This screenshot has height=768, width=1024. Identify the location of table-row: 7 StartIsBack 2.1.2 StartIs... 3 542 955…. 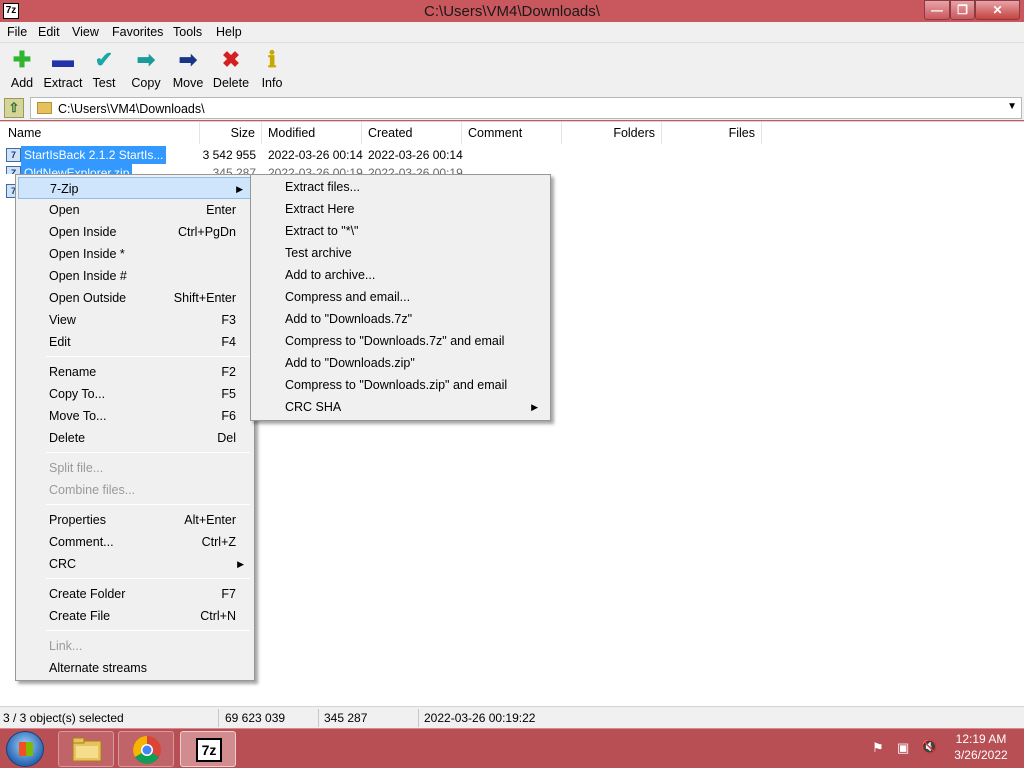
(512, 155).